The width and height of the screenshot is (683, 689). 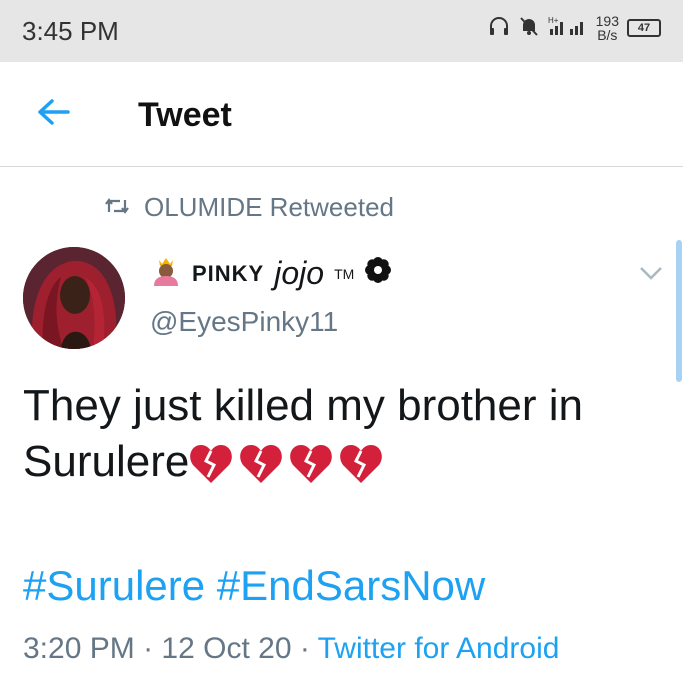 I want to click on svg-text: H+, so click(x=553, y=20).